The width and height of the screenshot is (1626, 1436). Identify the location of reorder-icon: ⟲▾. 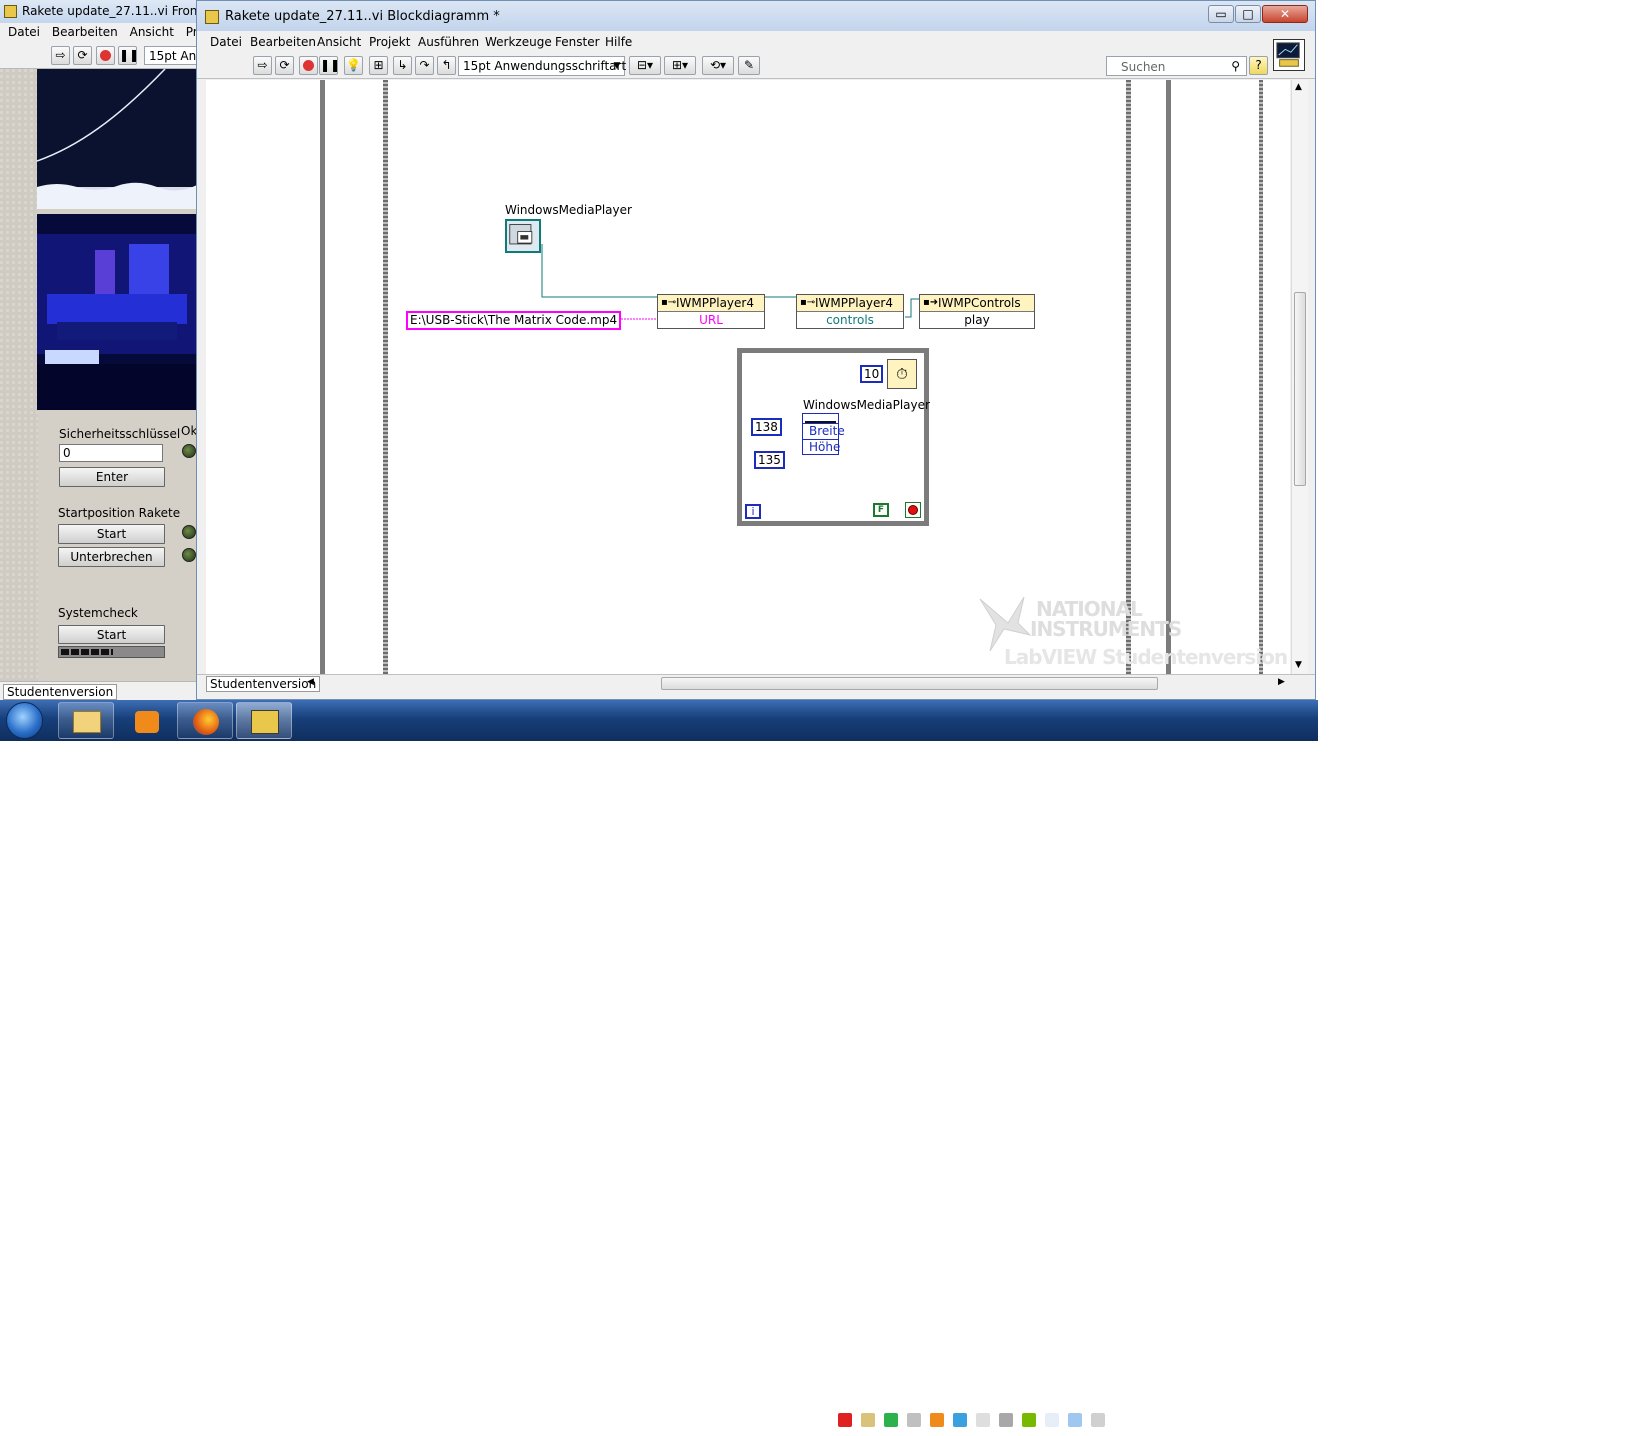
(718, 65).